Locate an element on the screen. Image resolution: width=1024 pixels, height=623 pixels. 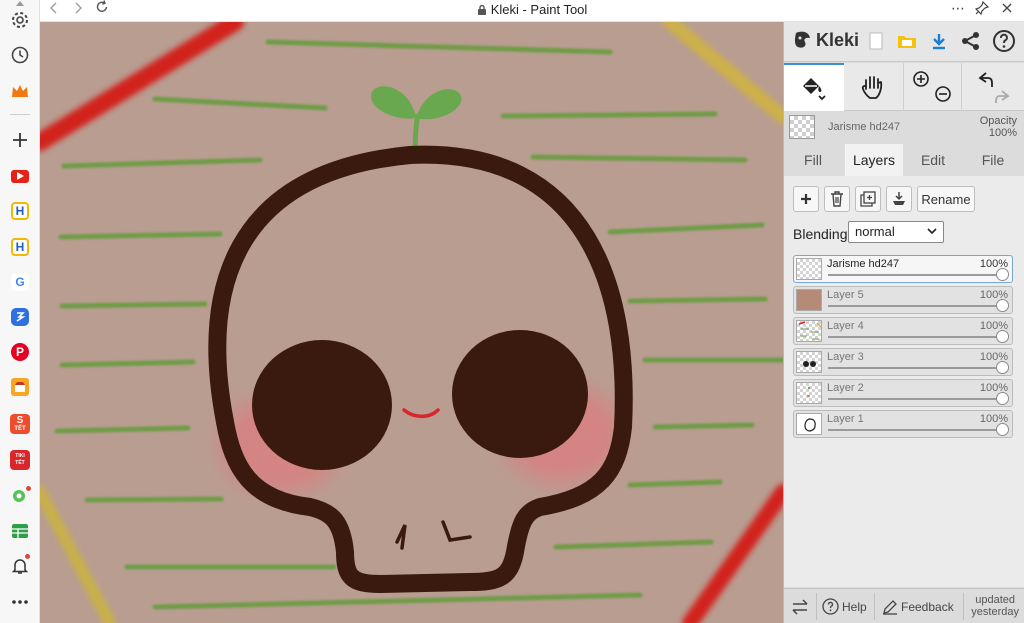
undo-redo-icon is located at coordinates (993, 87).